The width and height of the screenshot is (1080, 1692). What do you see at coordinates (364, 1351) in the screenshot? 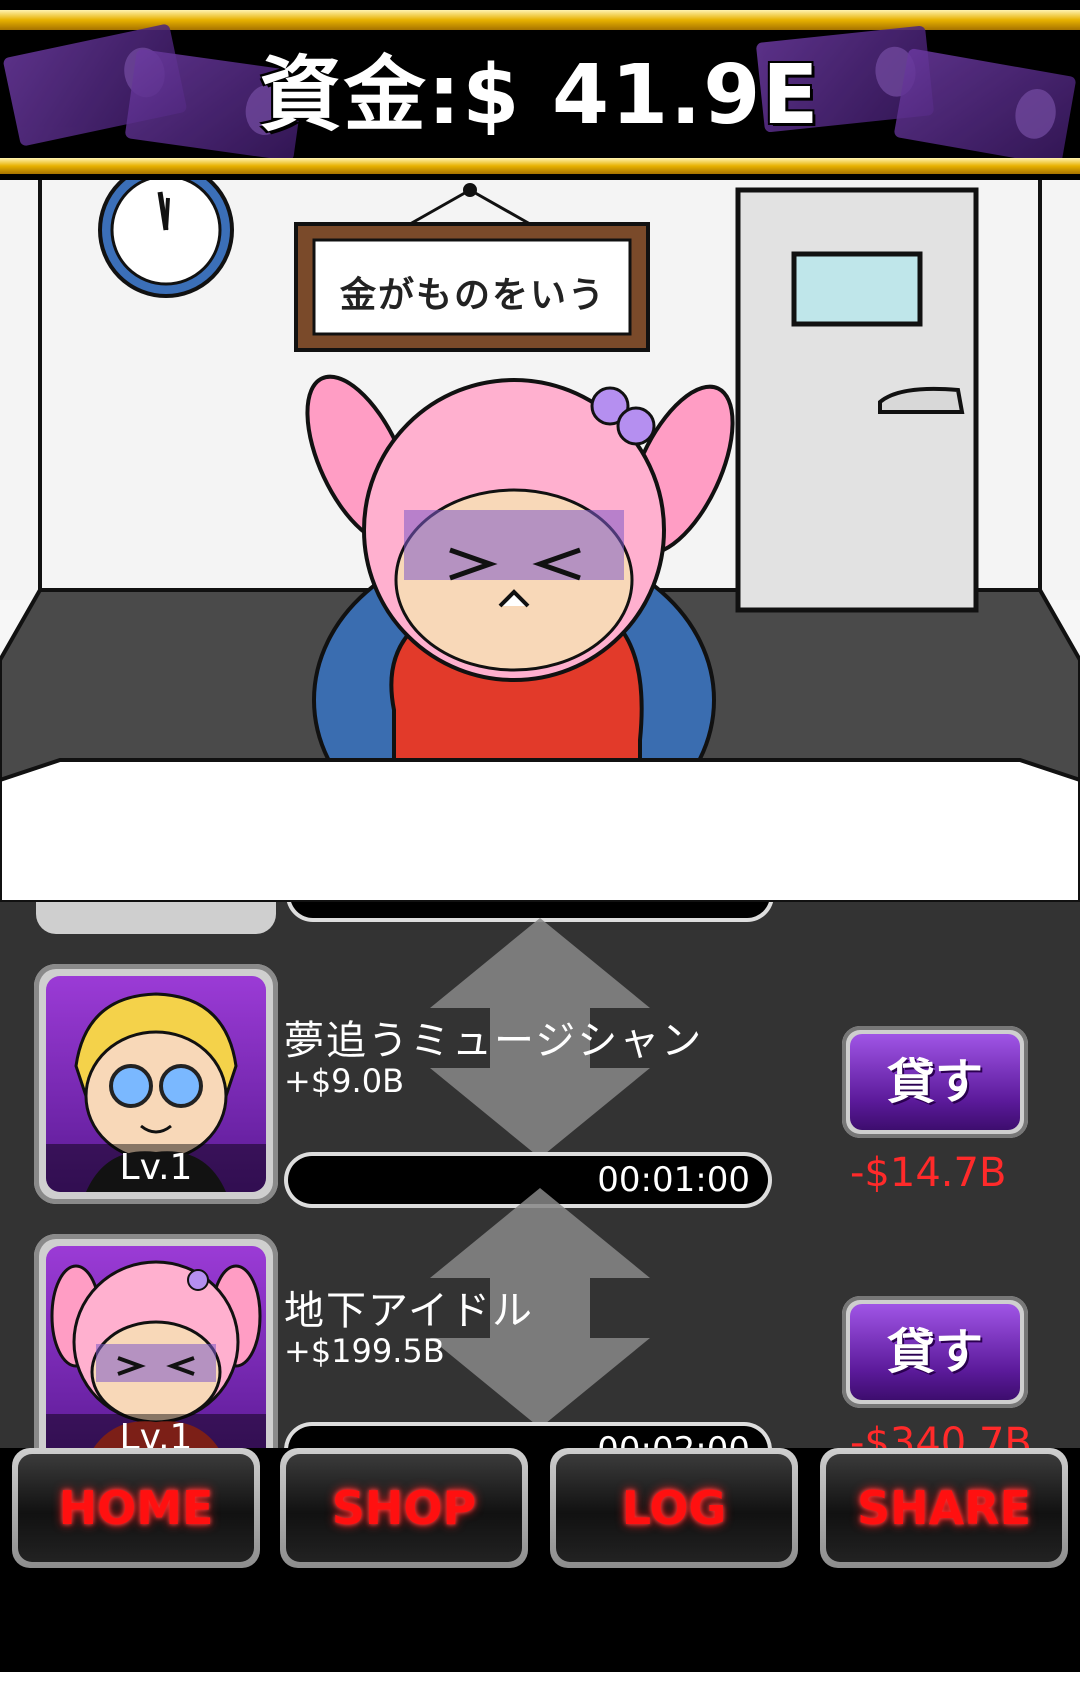
I see `borrower-income: +$199.5B` at bounding box center [364, 1351].